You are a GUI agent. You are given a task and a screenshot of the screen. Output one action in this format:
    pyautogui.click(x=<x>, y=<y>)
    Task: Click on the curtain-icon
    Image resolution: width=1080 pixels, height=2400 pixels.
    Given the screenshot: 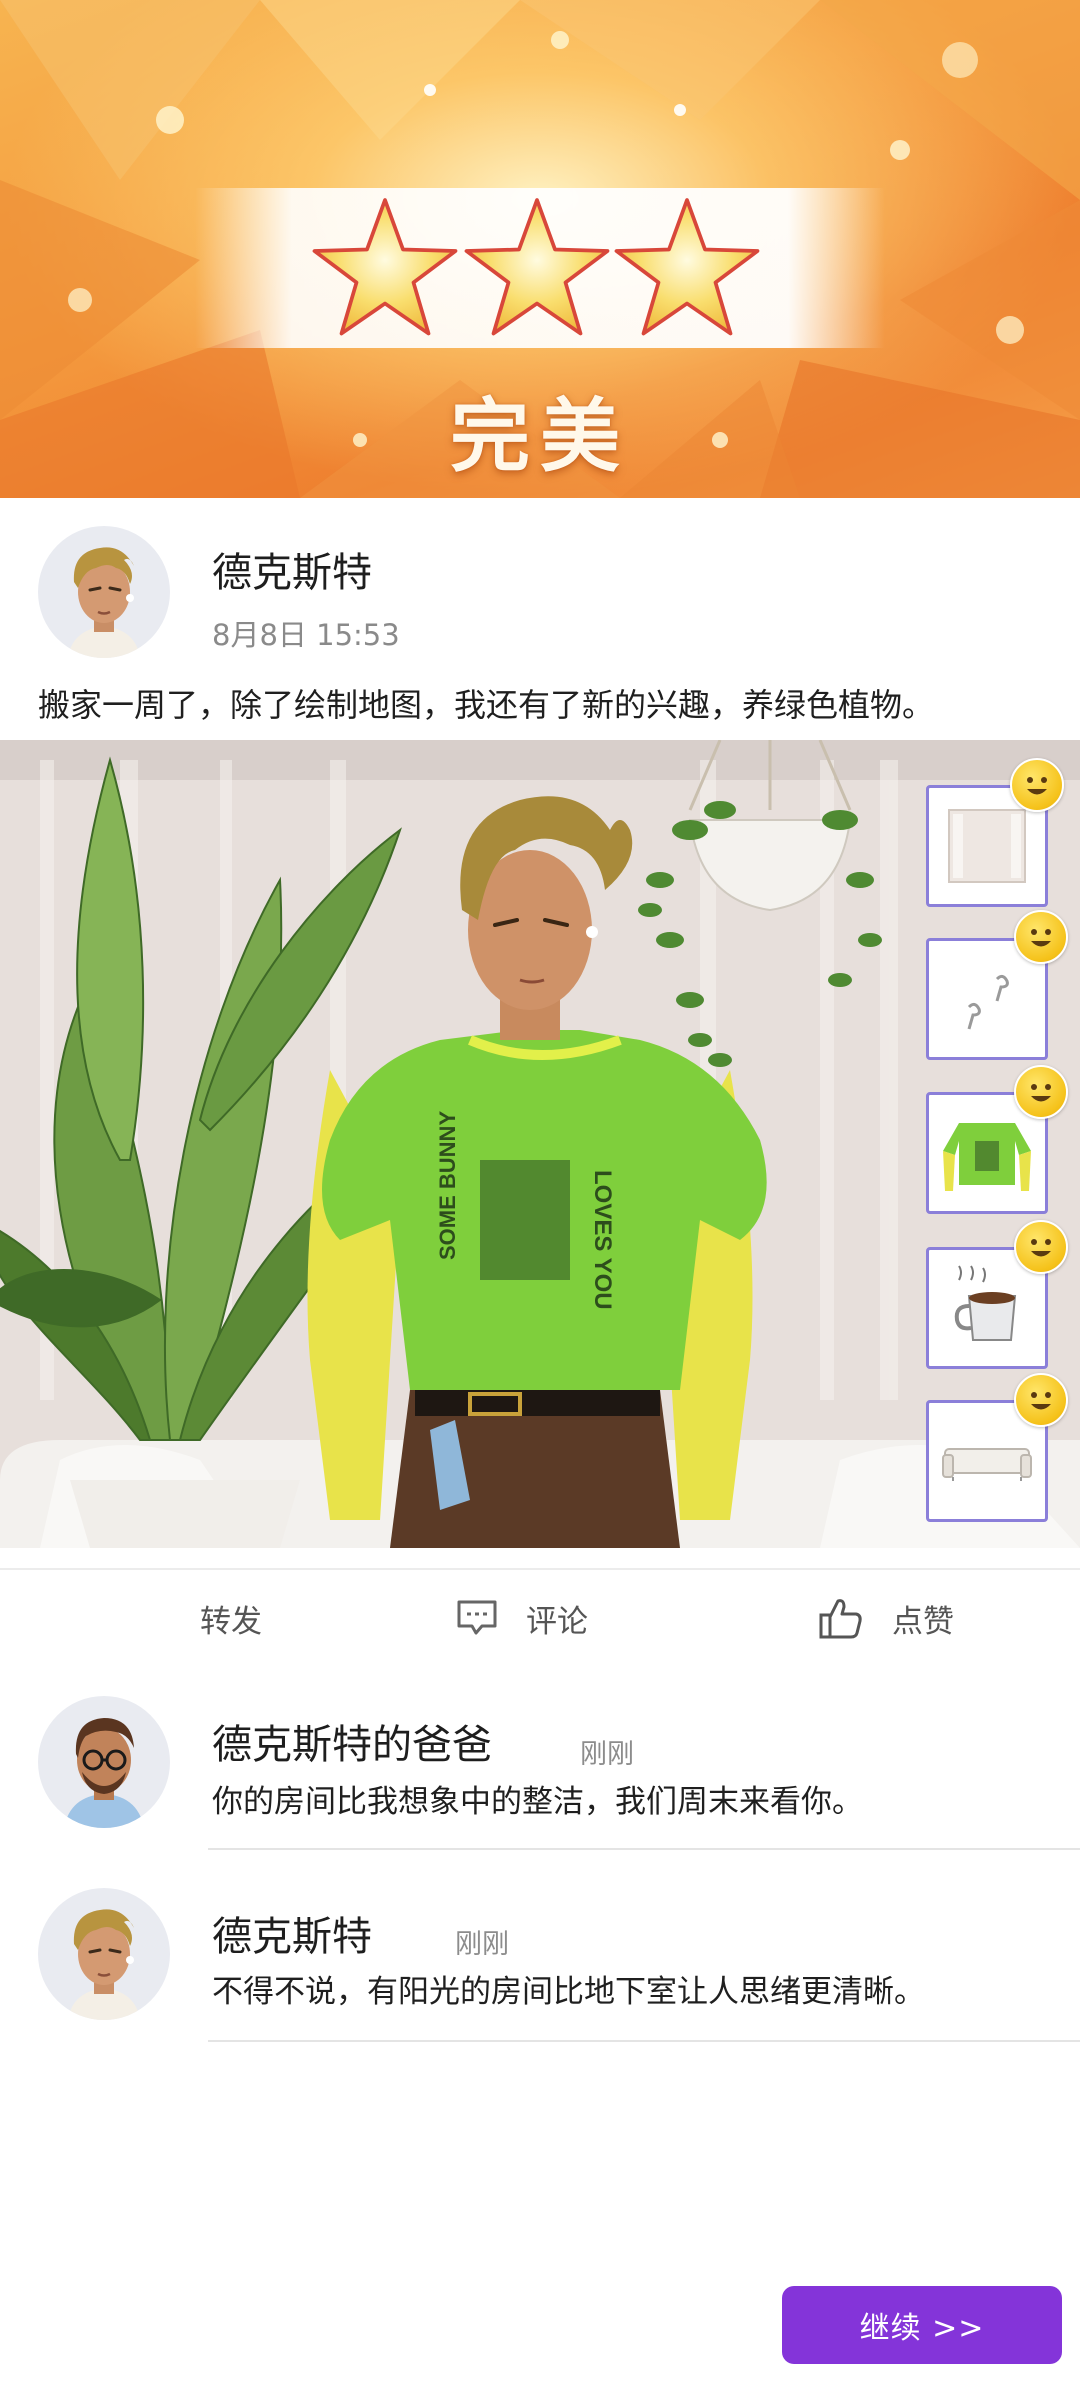 What is the action you would take?
    pyautogui.click(x=987, y=846)
    